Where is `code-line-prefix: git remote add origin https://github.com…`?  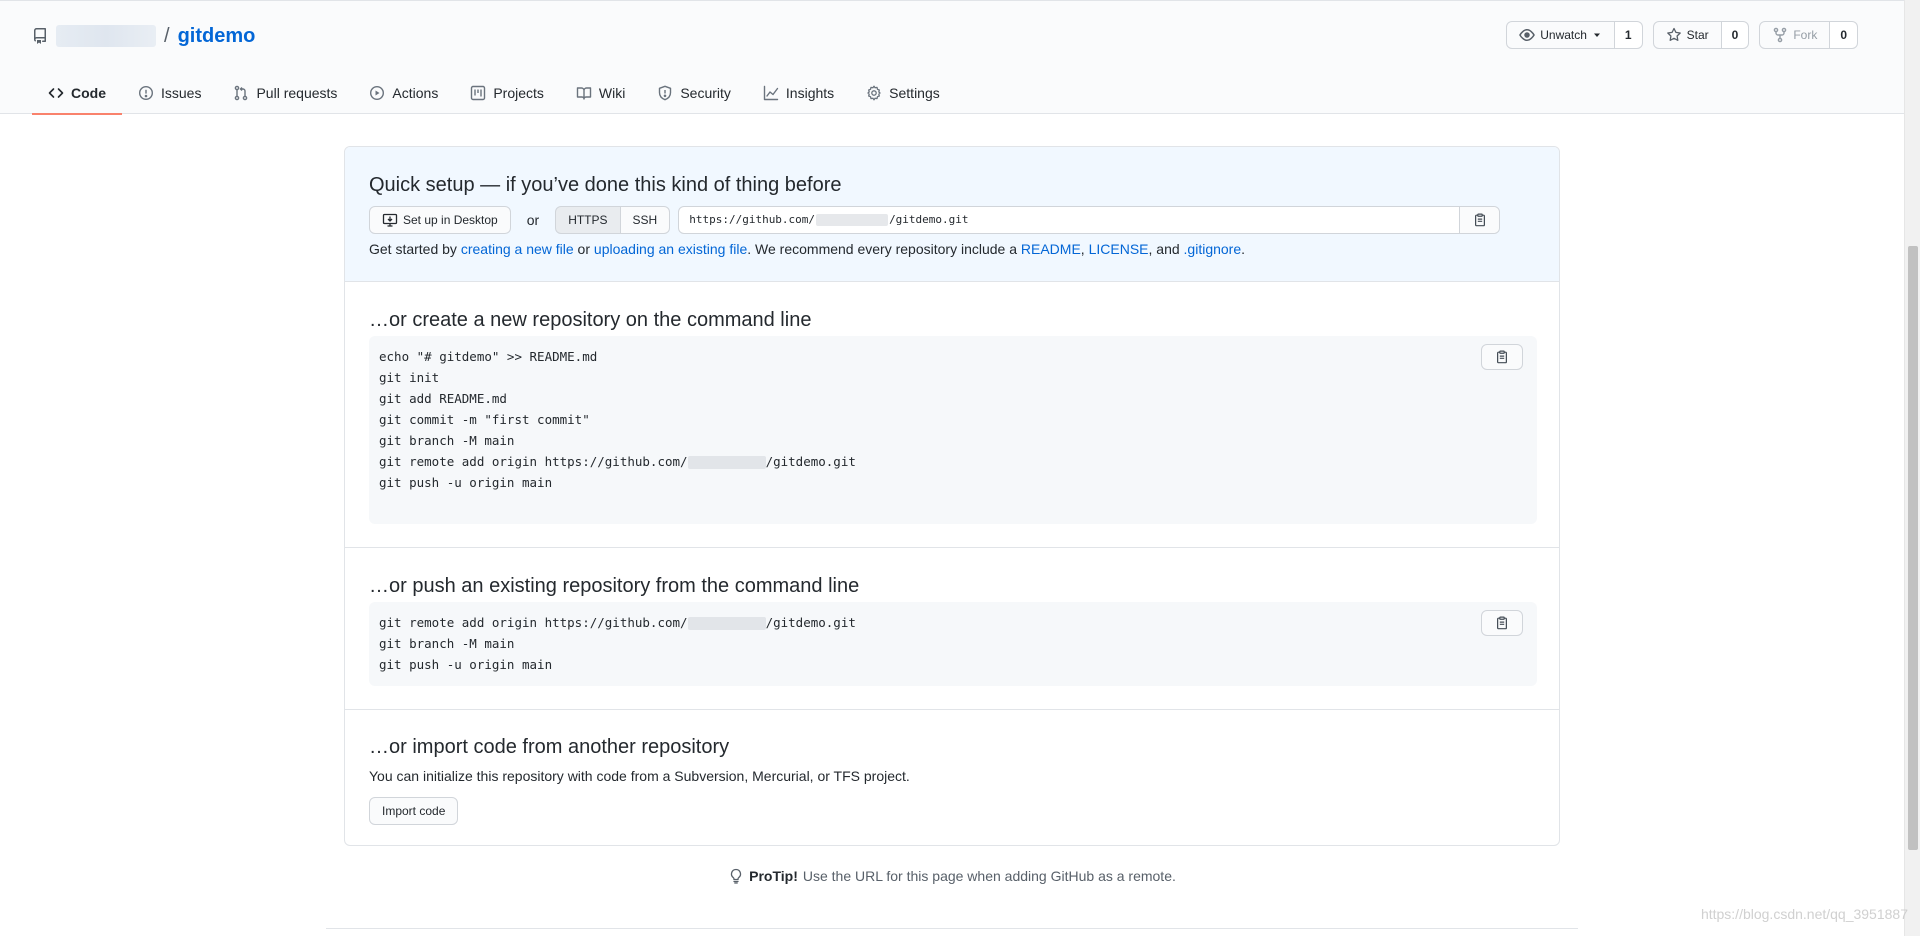
code-line-prefix: git remote add origin https://github.com… is located at coordinates (533, 622).